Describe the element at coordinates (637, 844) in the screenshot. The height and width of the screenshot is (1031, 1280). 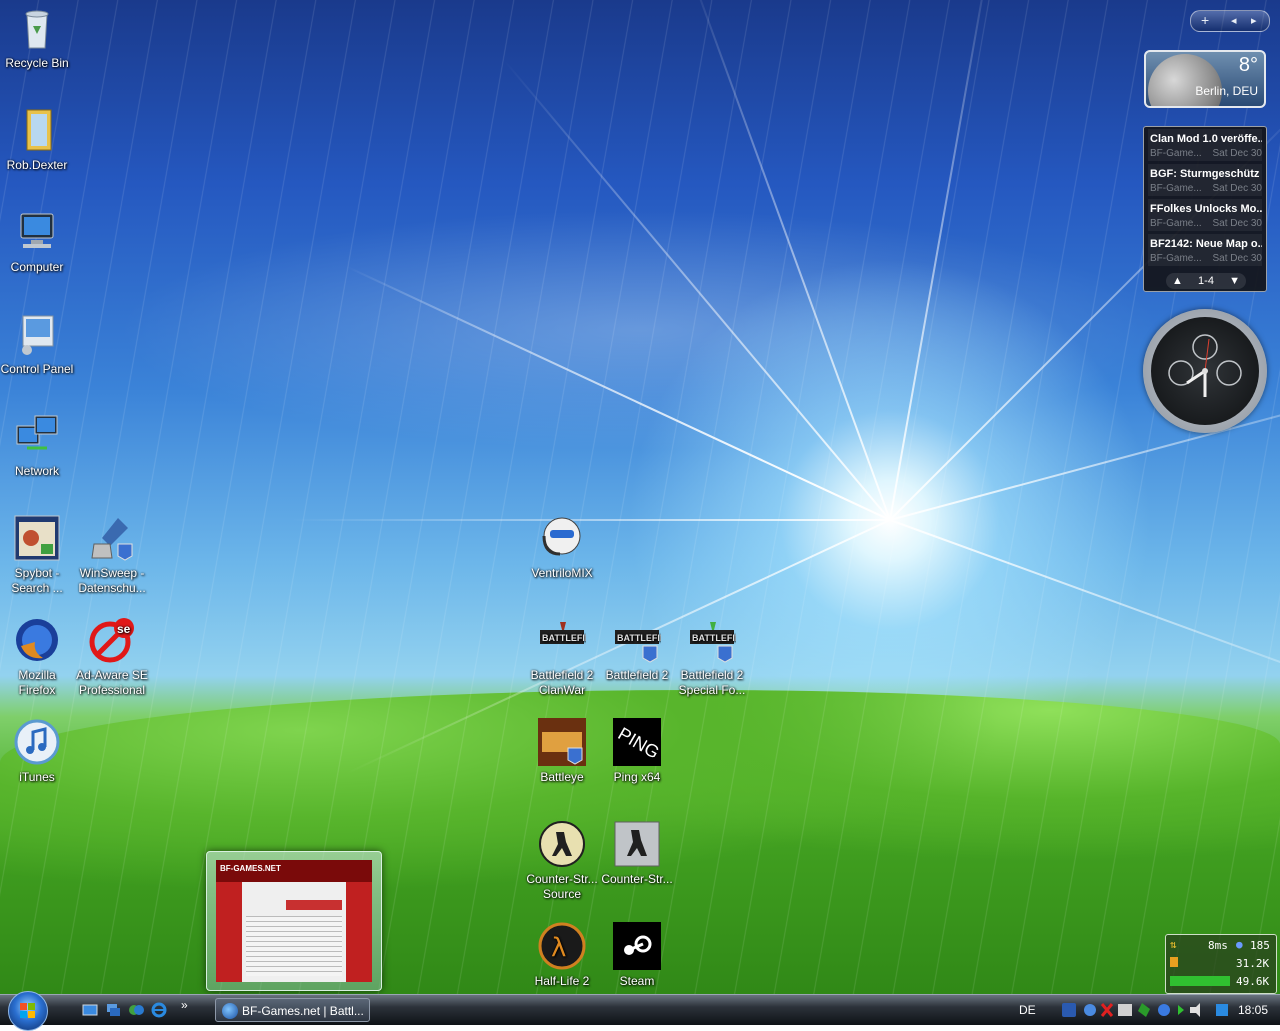
I see `counter-strike-icon` at that location.